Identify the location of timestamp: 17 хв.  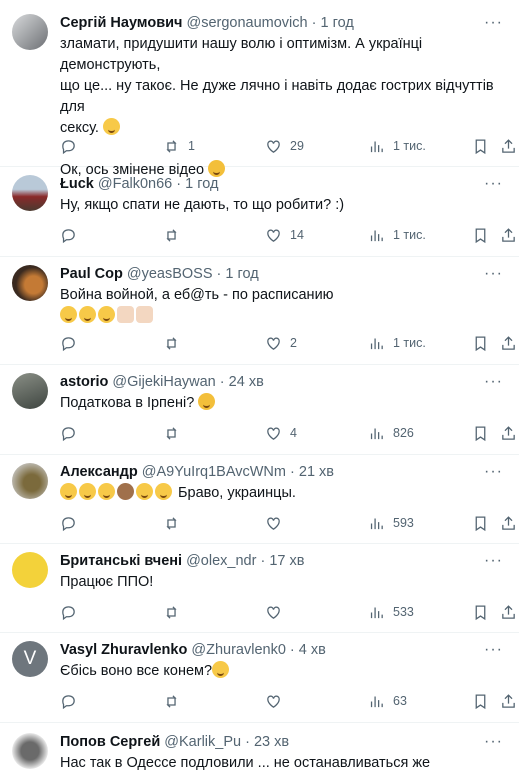
(286, 561).